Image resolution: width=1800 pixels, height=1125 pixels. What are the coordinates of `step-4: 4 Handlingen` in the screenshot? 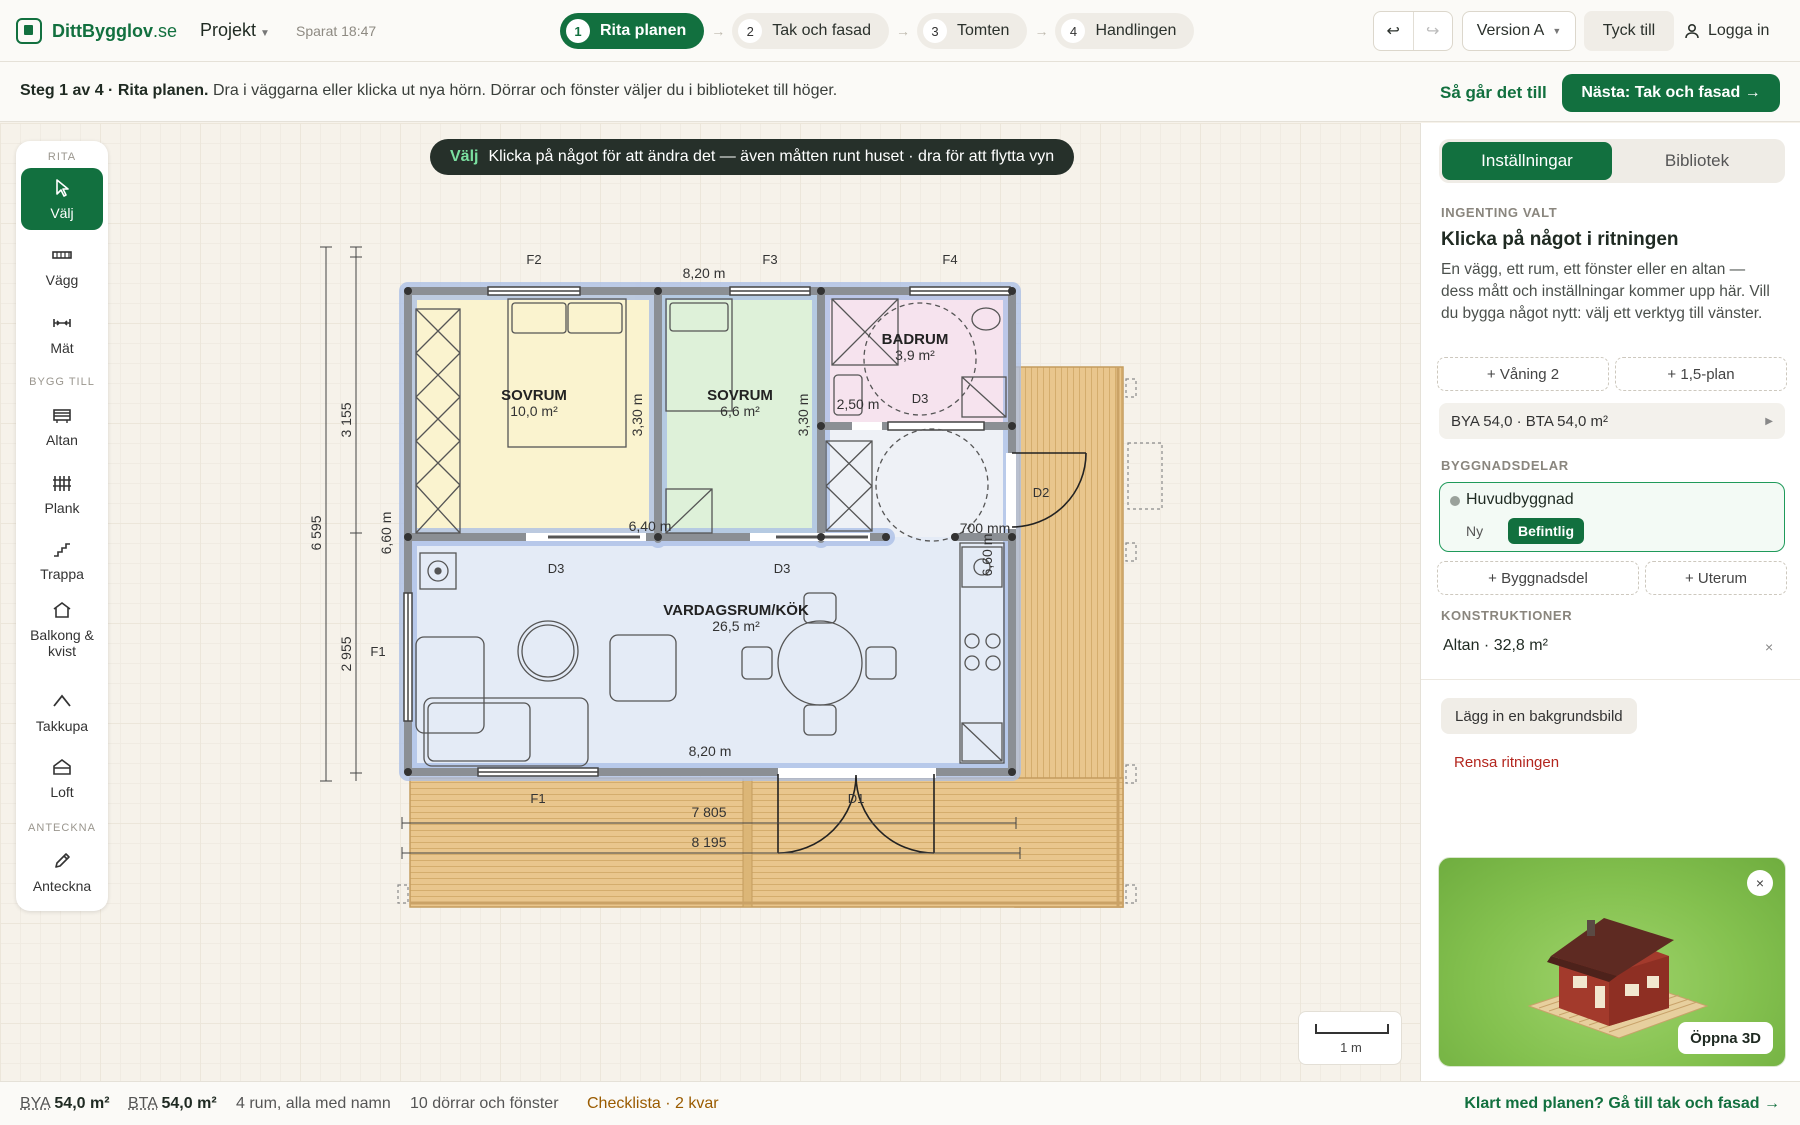 It's located at (1125, 31).